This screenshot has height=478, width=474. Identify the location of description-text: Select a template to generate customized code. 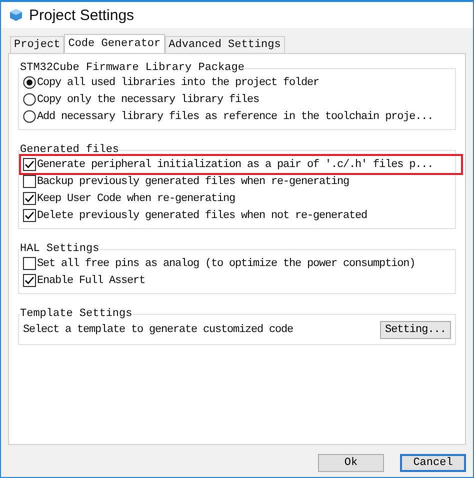
(158, 330).